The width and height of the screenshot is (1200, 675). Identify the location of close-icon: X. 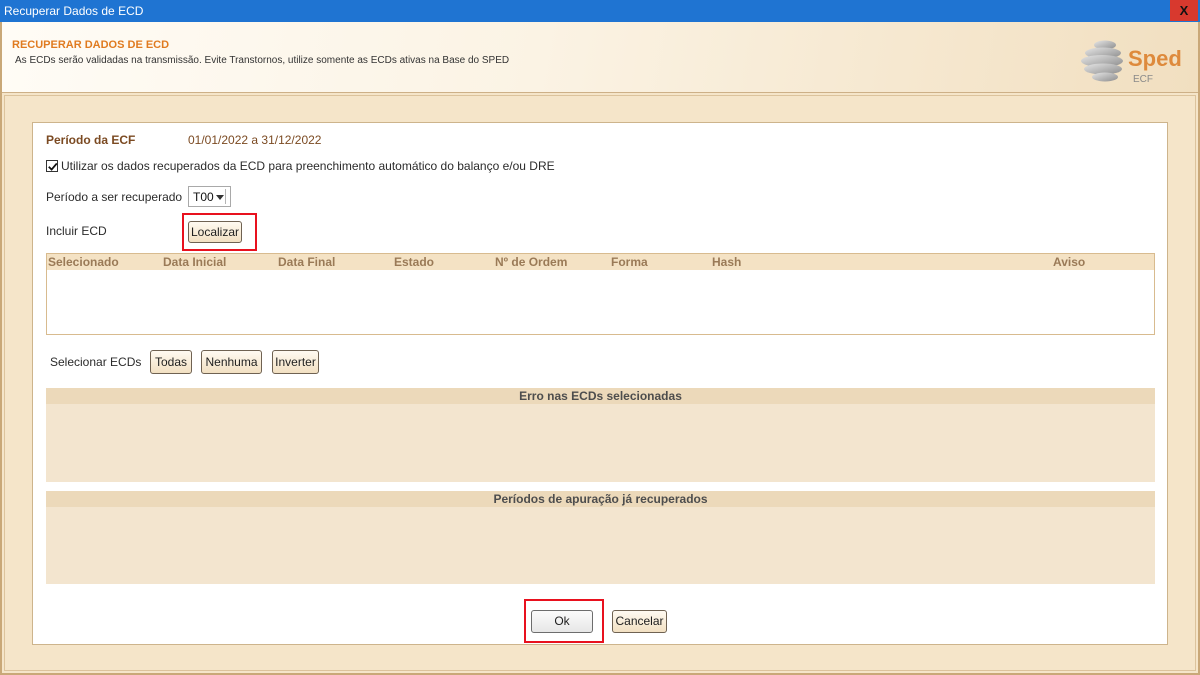
(1184, 10).